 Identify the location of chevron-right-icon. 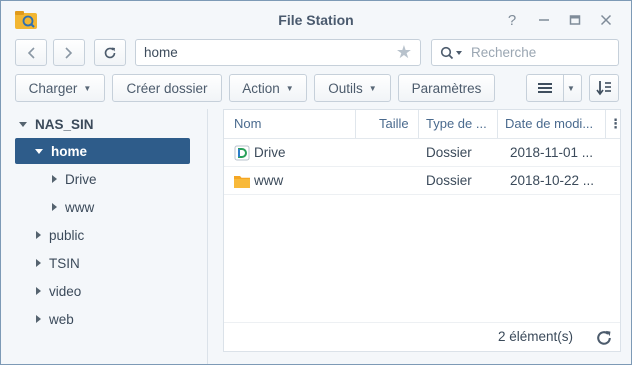
(69, 52).